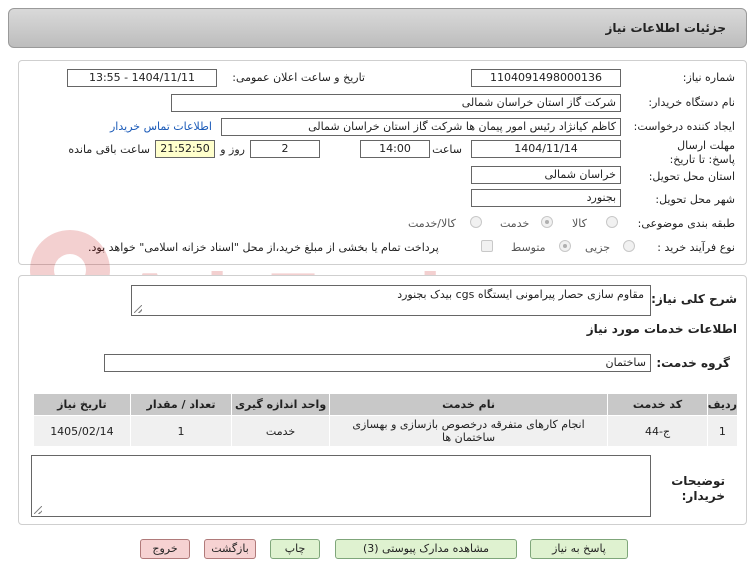  I want to click on cell-quantity: 1, so click(181, 431).